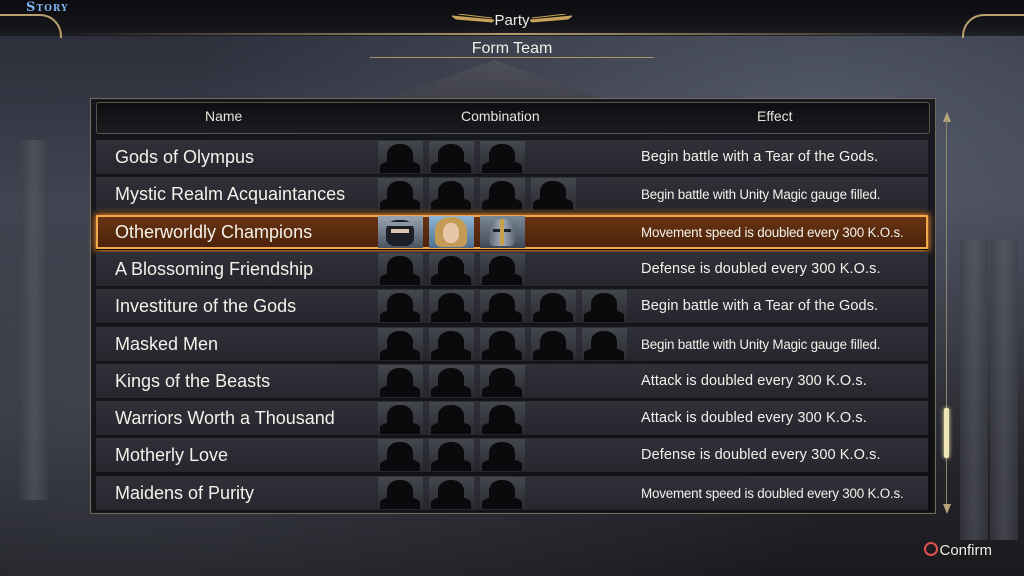  I want to click on team-name: Kings of the Beasts, so click(193, 381).